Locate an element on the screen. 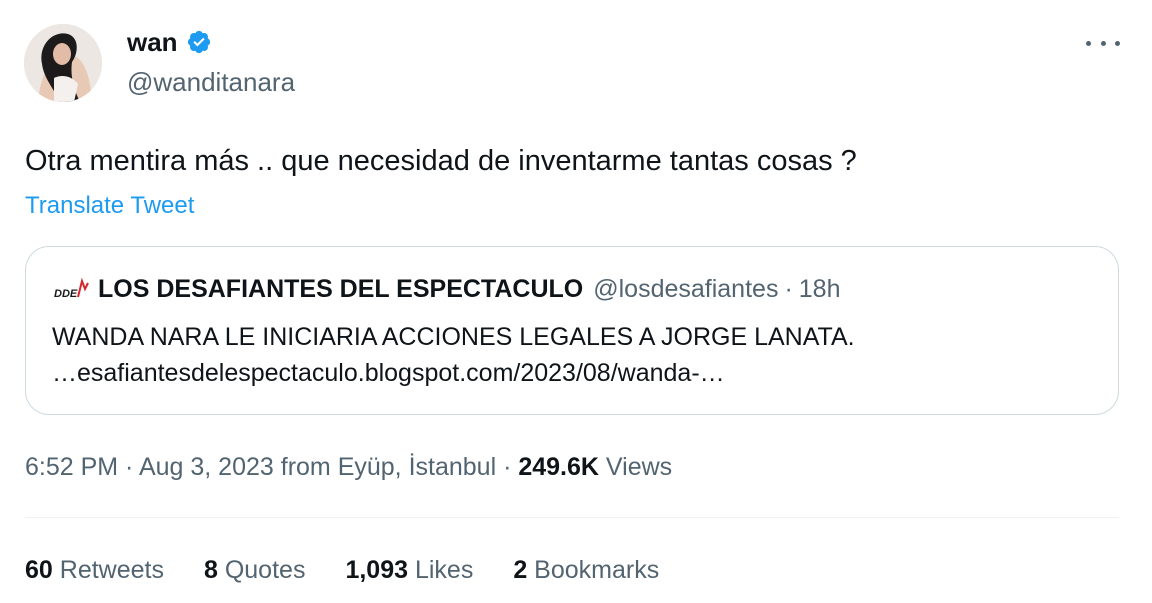 The image size is (1152, 603). views-count: 249.6K is located at coordinates (558, 467).